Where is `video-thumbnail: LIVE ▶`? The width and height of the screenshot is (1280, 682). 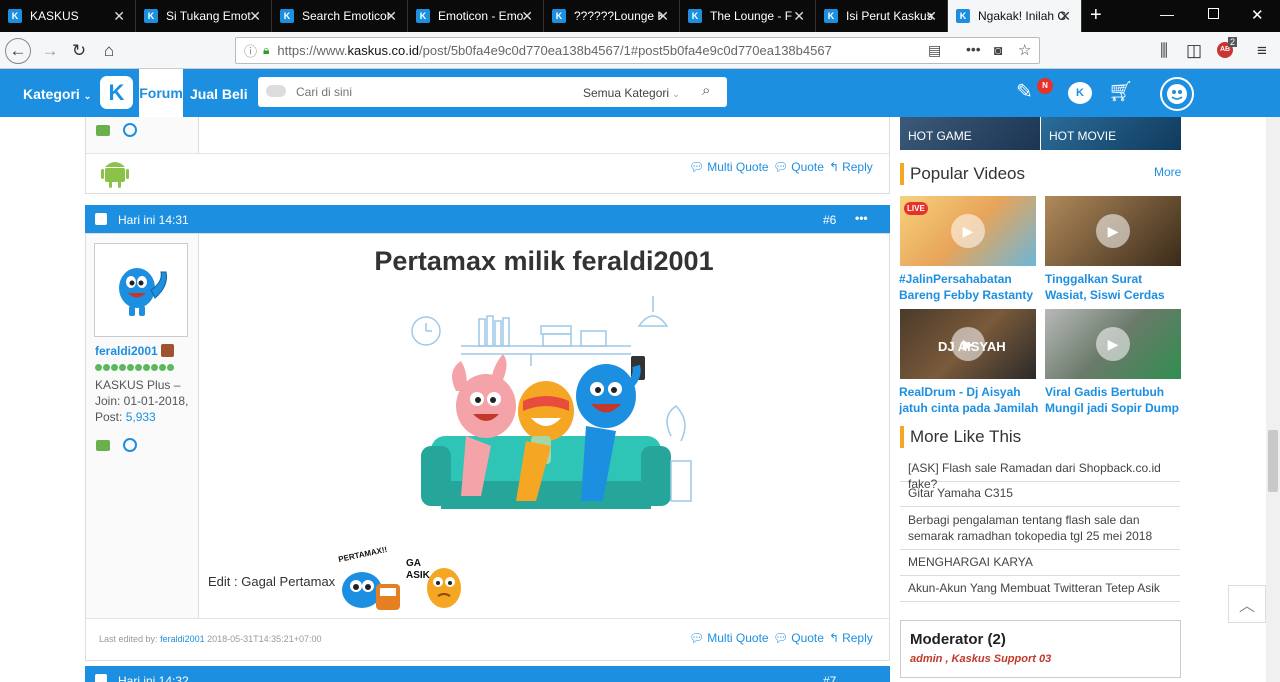 video-thumbnail: LIVE ▶ is located at coordinates (968, 231).